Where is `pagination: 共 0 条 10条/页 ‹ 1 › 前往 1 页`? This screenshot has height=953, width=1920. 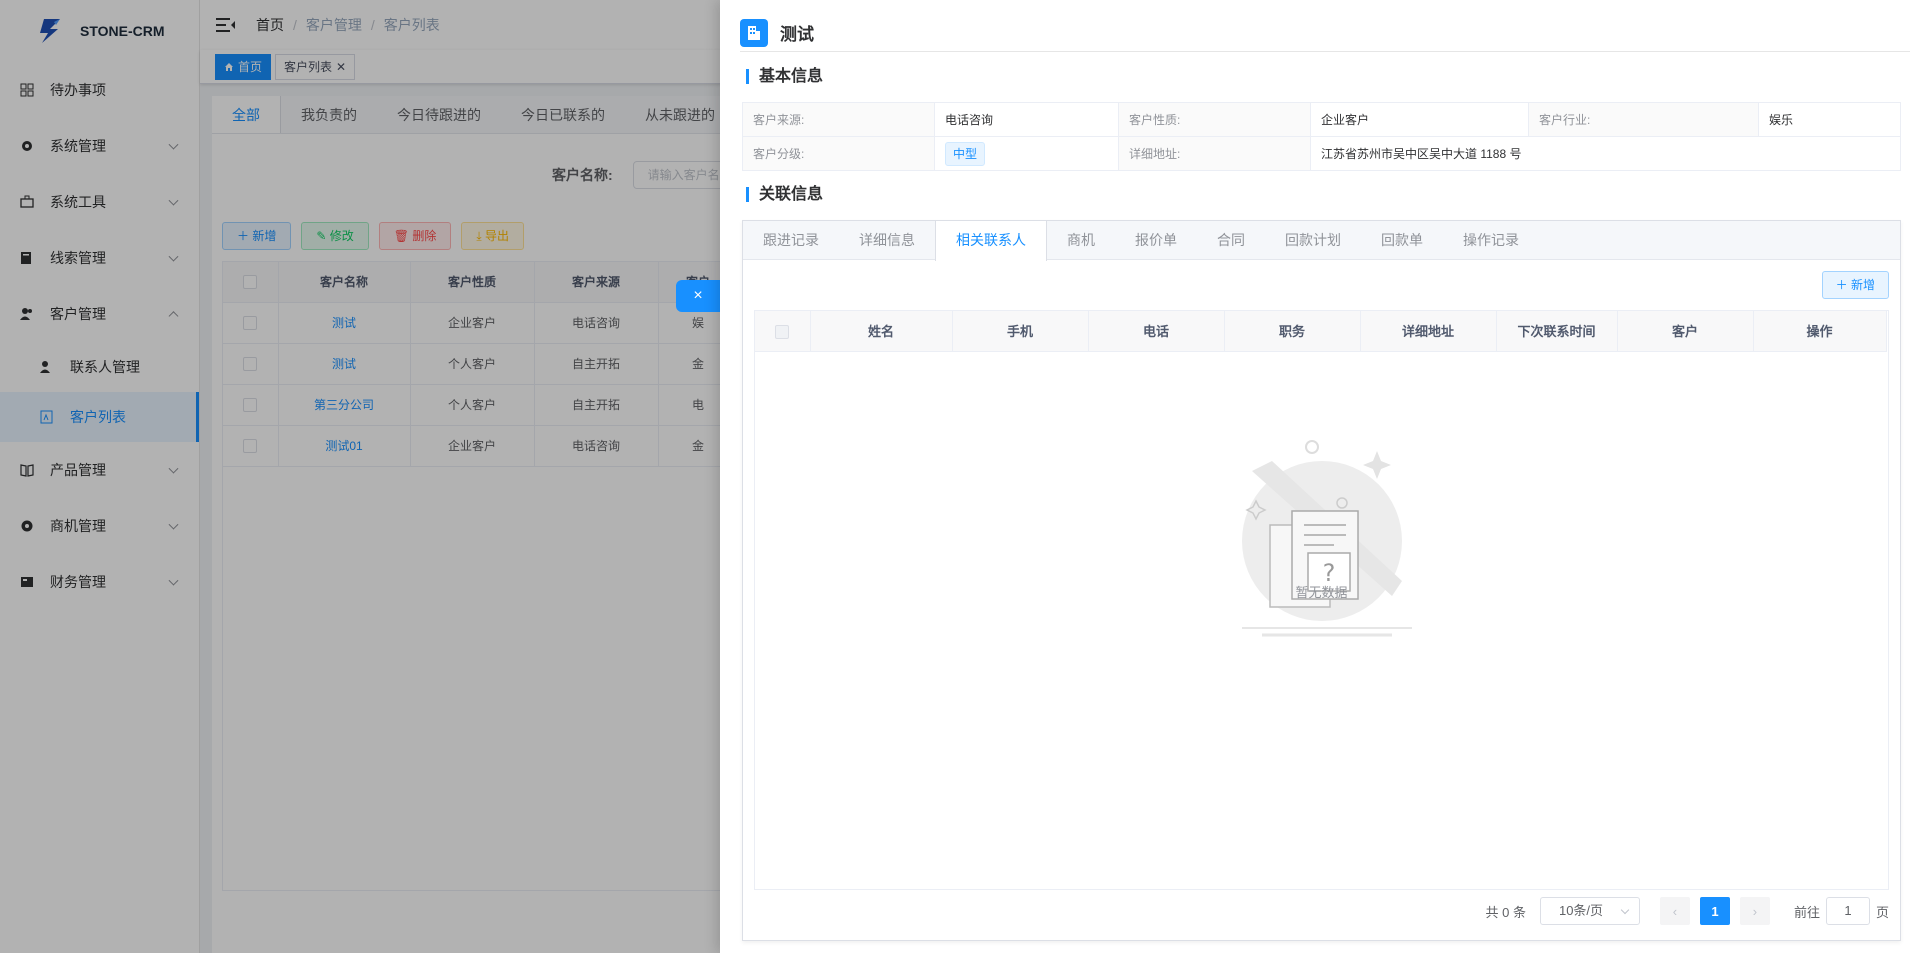
pagination: 共 0 条 10条/页 ‹ 1 › 前往 1 页 is located at coordinates (1687, 911).